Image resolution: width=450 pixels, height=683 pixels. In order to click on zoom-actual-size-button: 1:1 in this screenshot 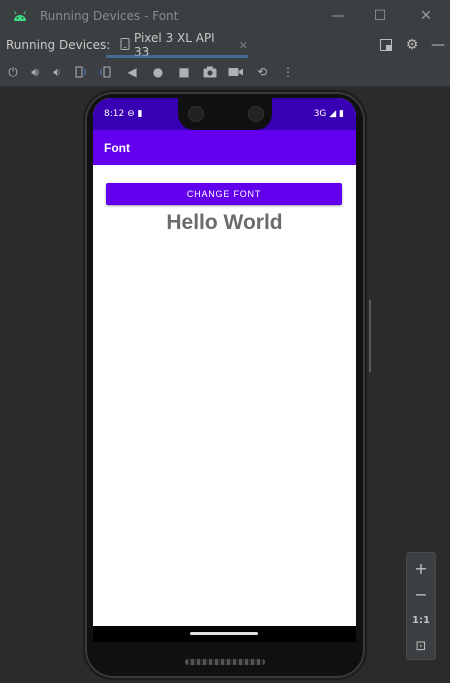, I will do `click(421, 620)`.